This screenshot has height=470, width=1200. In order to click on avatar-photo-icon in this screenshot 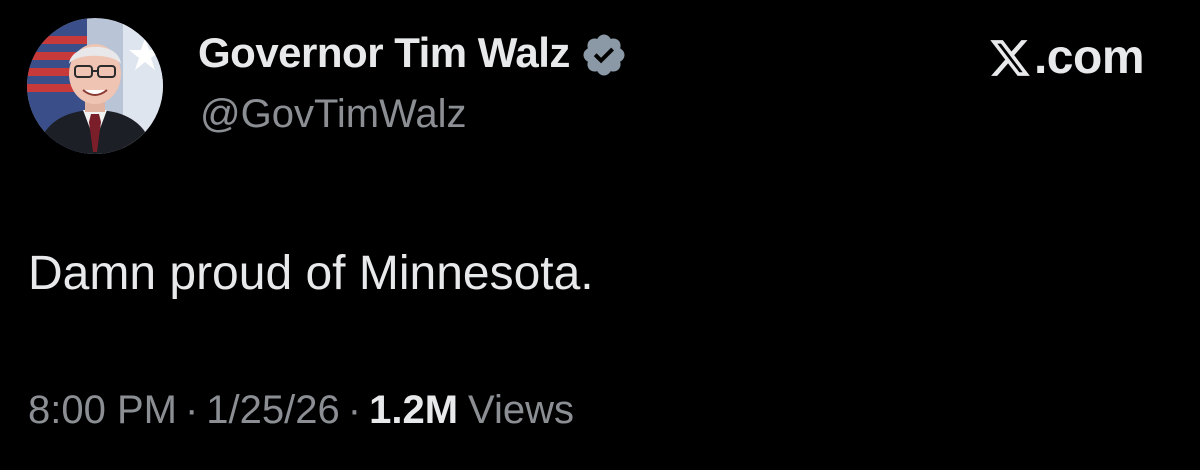, I will do `click(95, 86)`.